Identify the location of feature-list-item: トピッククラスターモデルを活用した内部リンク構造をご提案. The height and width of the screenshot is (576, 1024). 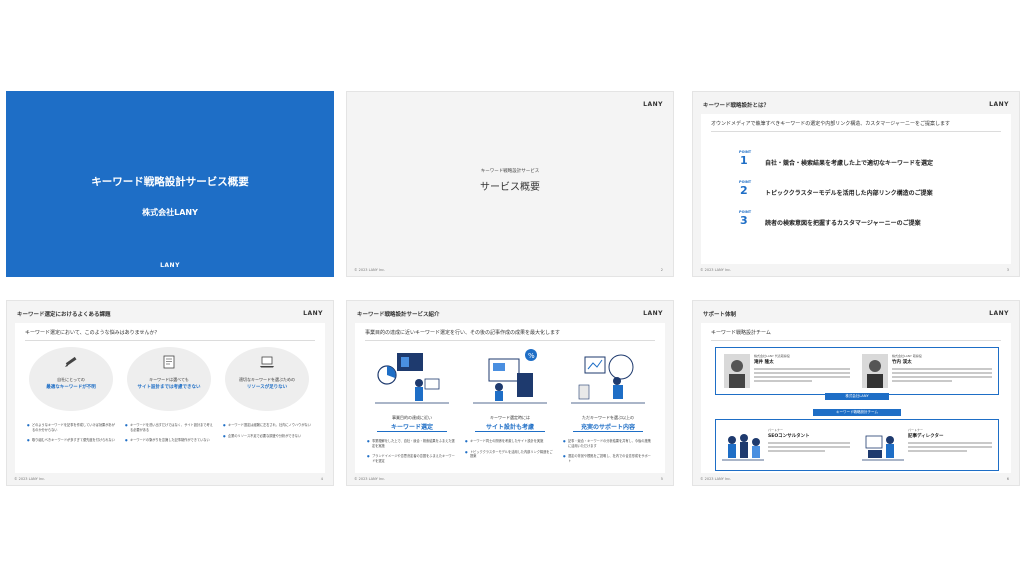
(510, 454).